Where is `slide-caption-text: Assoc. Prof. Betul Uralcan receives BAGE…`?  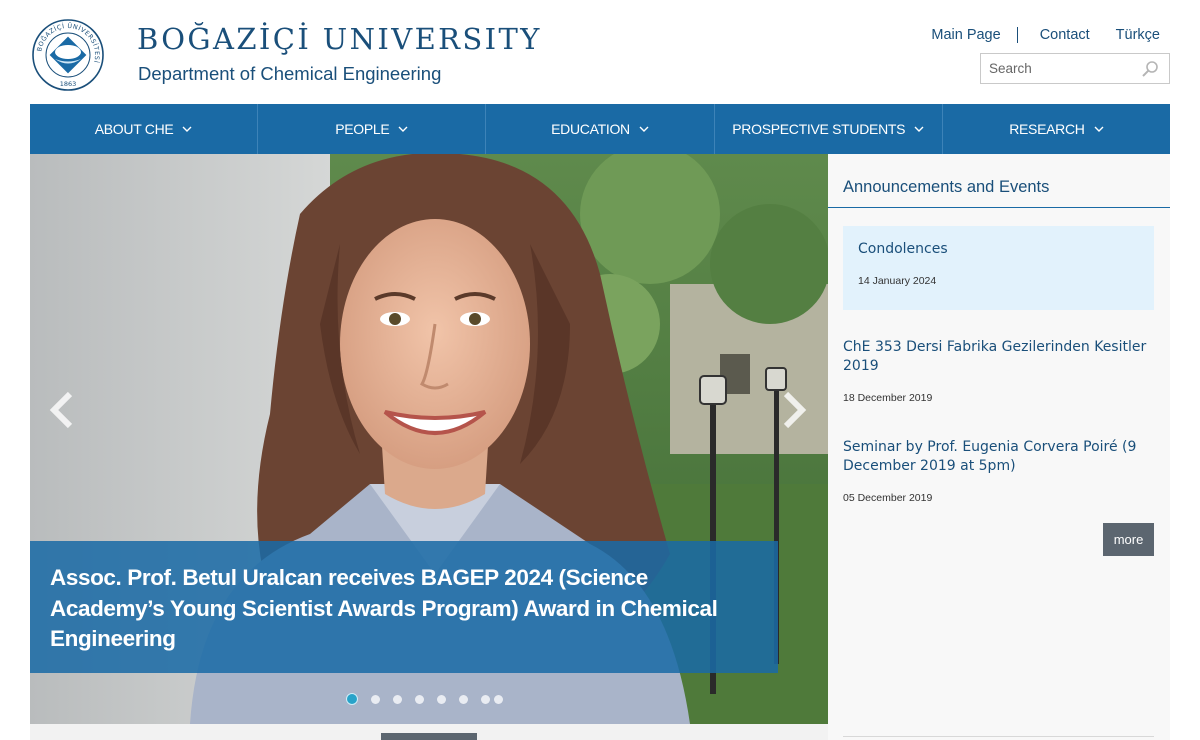 slide-caption-text: Assoc. Prof. Betul Uralcan receives BAGE… is located at coordinates (384, 608).